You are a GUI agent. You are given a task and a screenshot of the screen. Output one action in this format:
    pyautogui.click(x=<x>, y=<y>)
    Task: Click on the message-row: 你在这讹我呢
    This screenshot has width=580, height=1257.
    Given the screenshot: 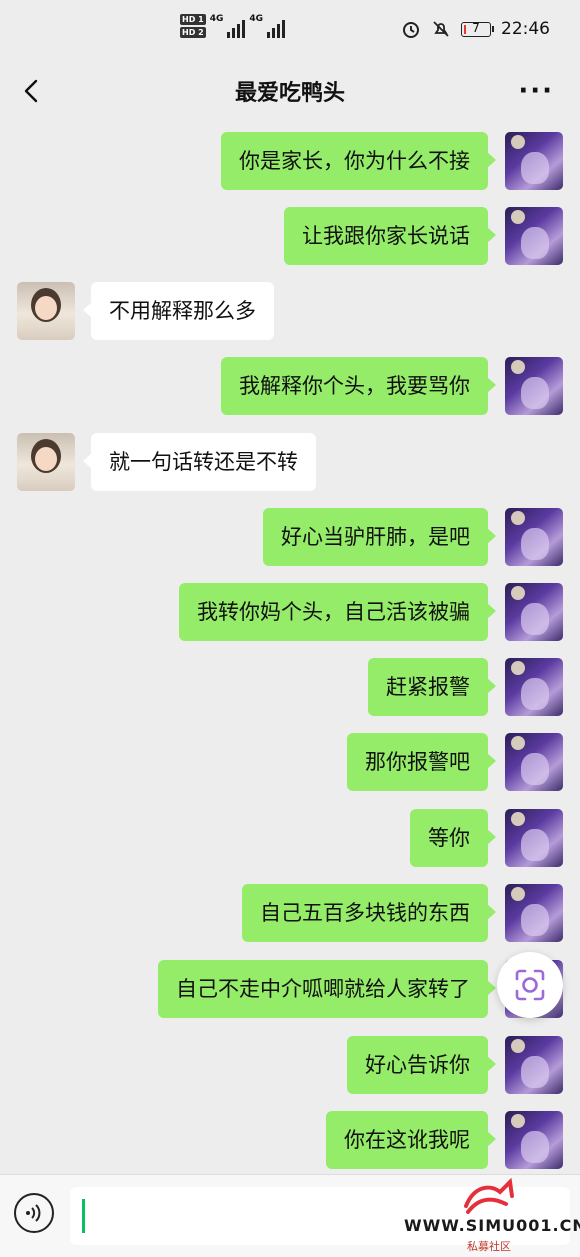 What is the action you would take?
    pyautogui.click(x=290, y=1140)
    